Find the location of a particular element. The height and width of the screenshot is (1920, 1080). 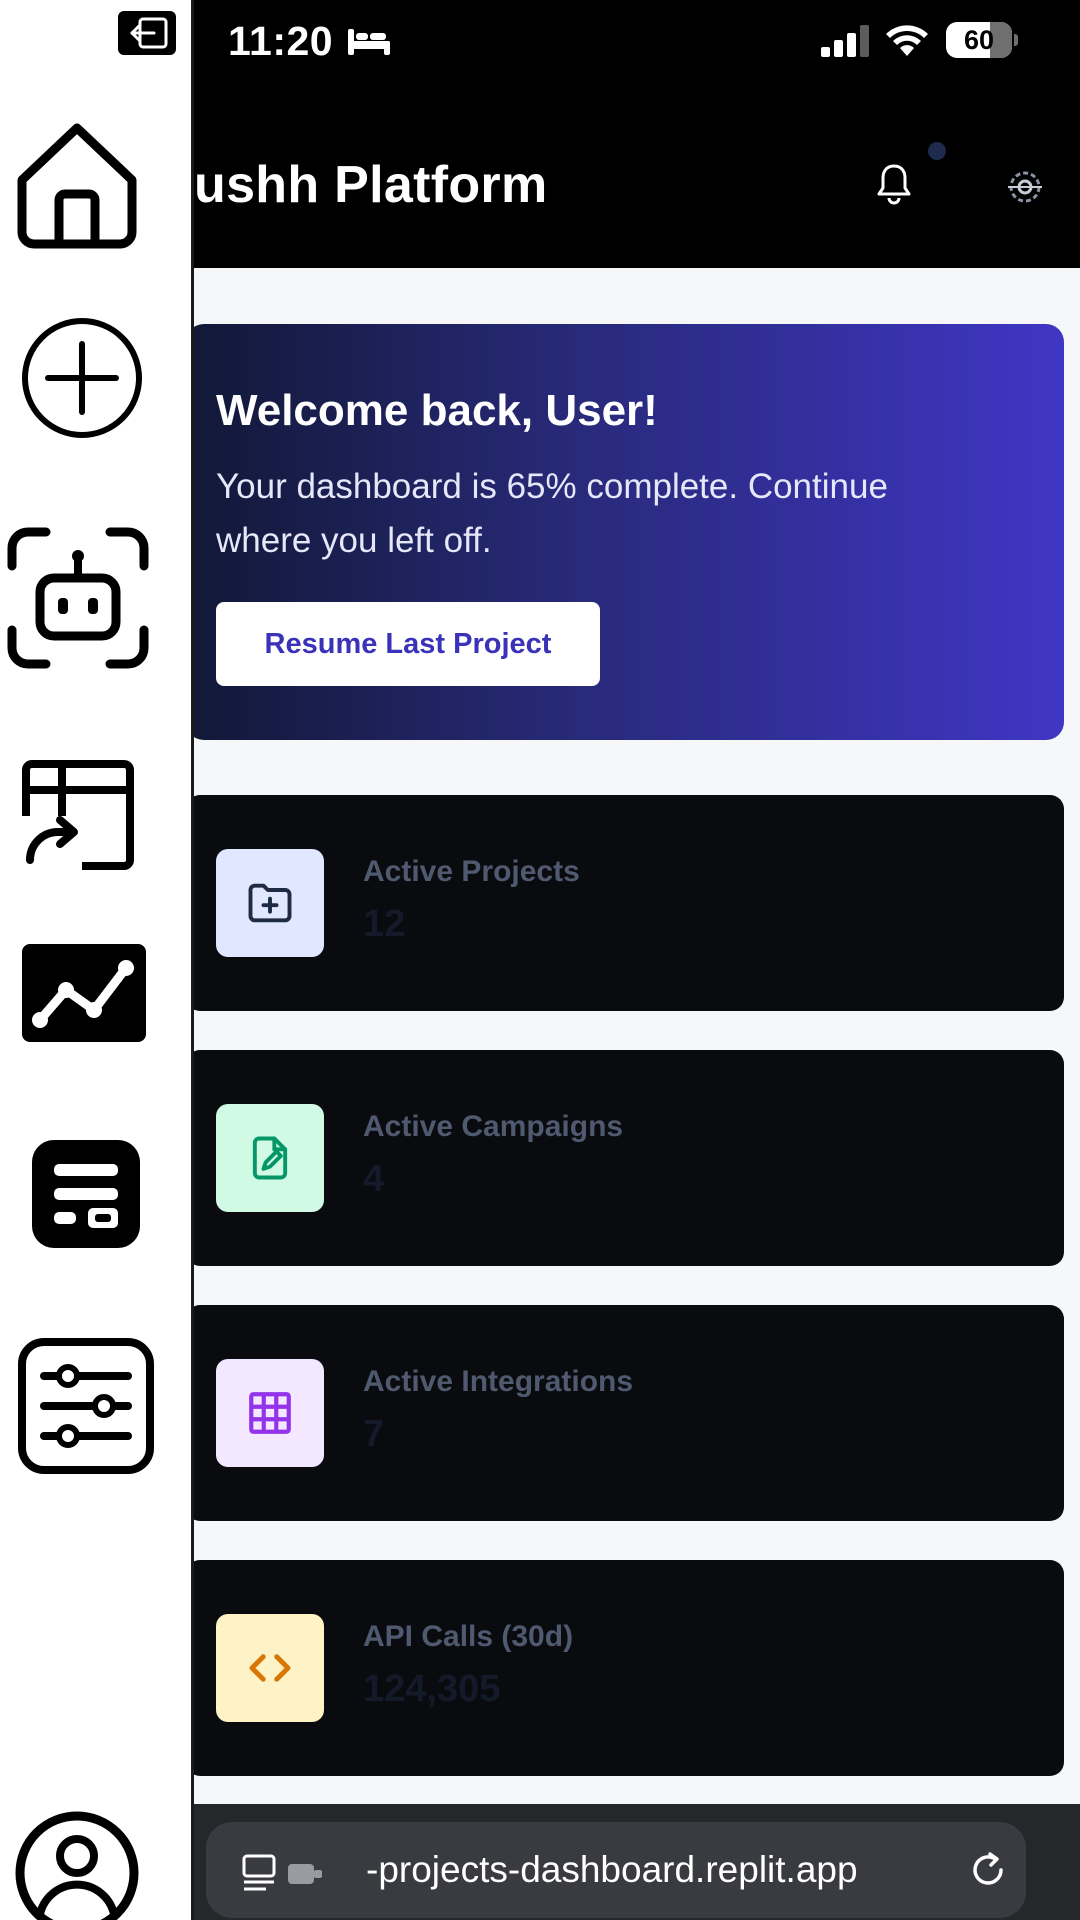

page-menu-icon is located at coordinates (284, 1873).